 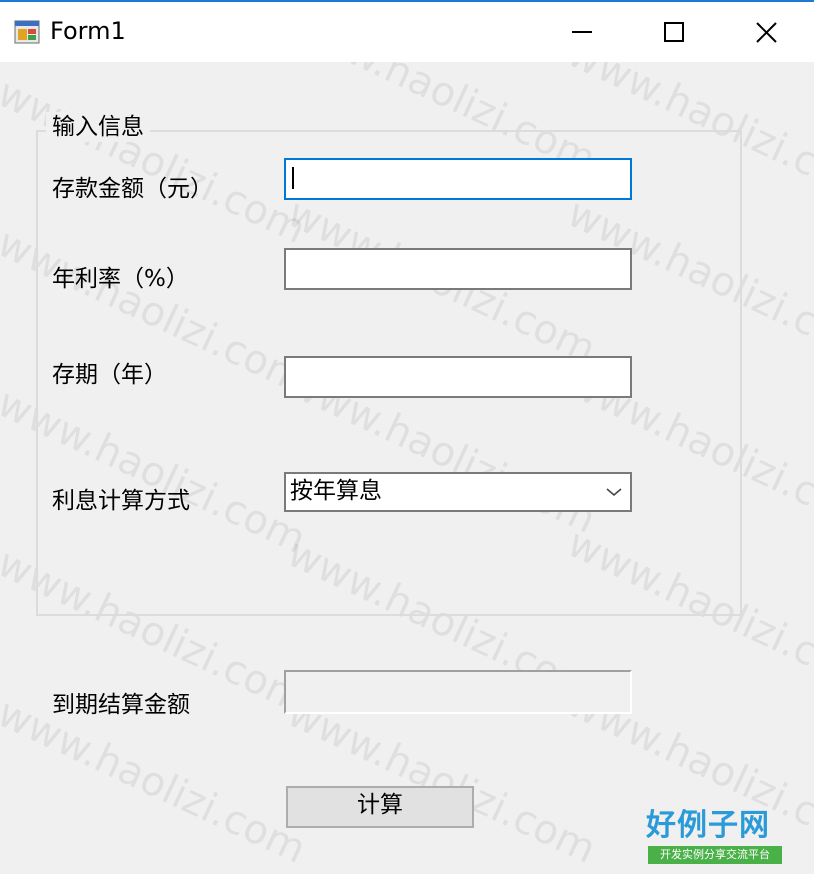 I want to click on logo-title: 好例子网, so click(x=708, y=825).